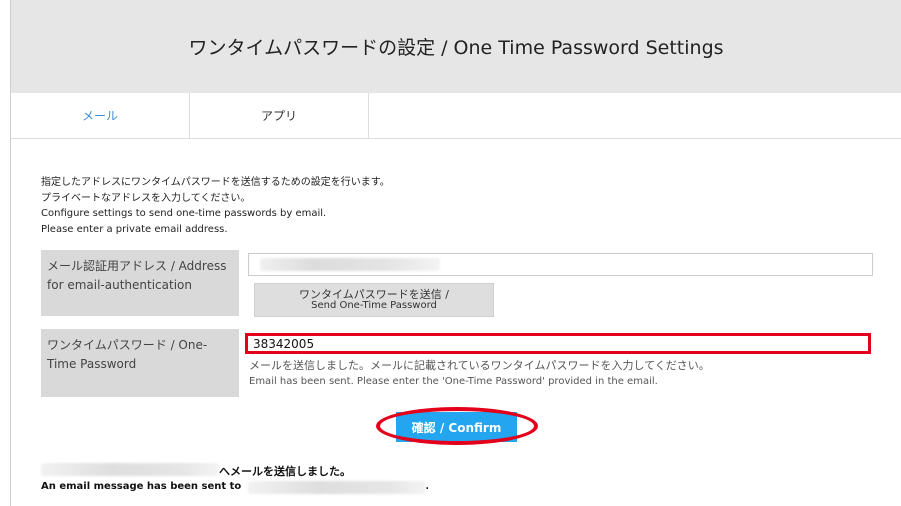  Describe the element at coordinates (196, 471) in the screenshot. I see `sent-status-jp: へメールを送信しました。` at that location.